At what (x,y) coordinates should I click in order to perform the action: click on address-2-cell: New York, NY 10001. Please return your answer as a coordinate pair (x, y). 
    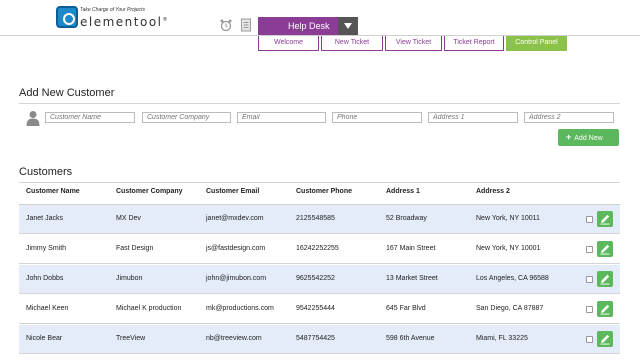
    Looking at the image, I should click on (508, 248).